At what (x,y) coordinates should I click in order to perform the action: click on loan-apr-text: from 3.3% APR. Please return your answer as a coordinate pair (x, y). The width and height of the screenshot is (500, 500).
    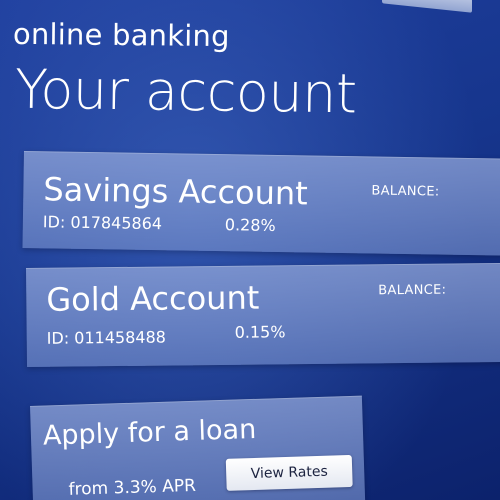
    Looking at the image, I should click on (132, 487).